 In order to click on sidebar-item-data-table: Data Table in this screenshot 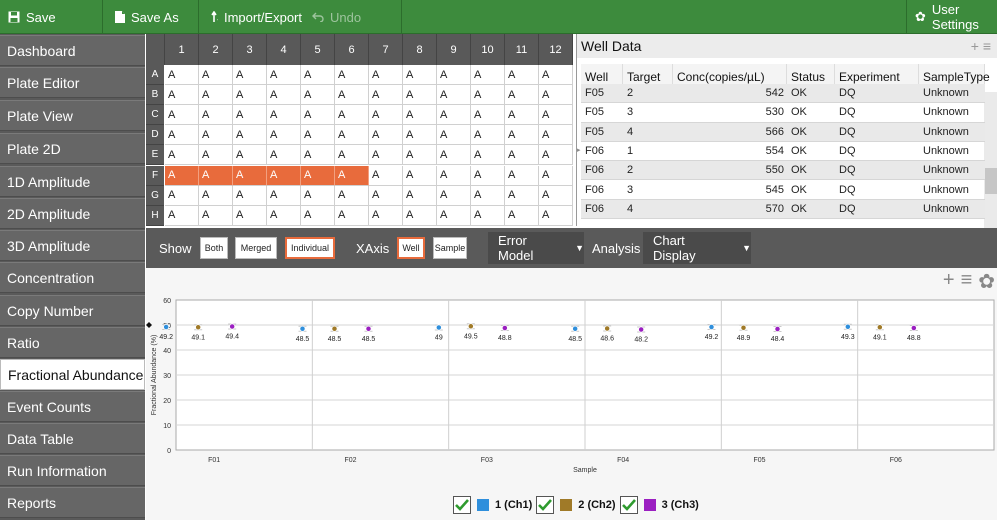, I will do `click(72, 438)`.